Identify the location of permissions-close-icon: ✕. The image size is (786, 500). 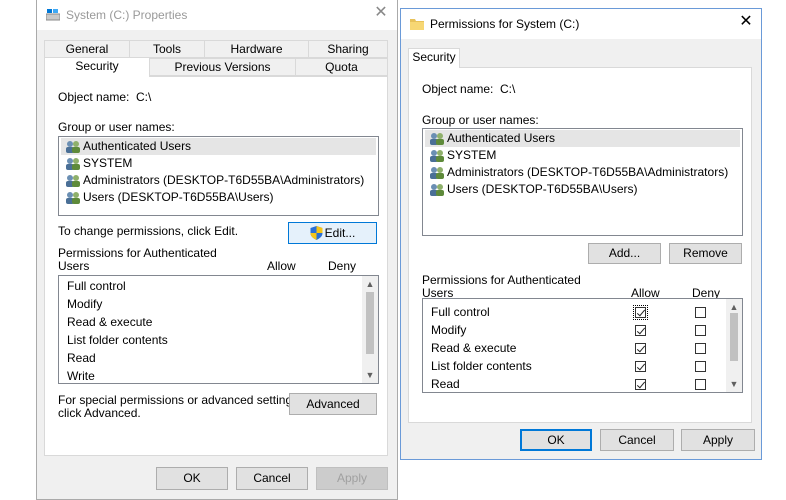
(746, 22).